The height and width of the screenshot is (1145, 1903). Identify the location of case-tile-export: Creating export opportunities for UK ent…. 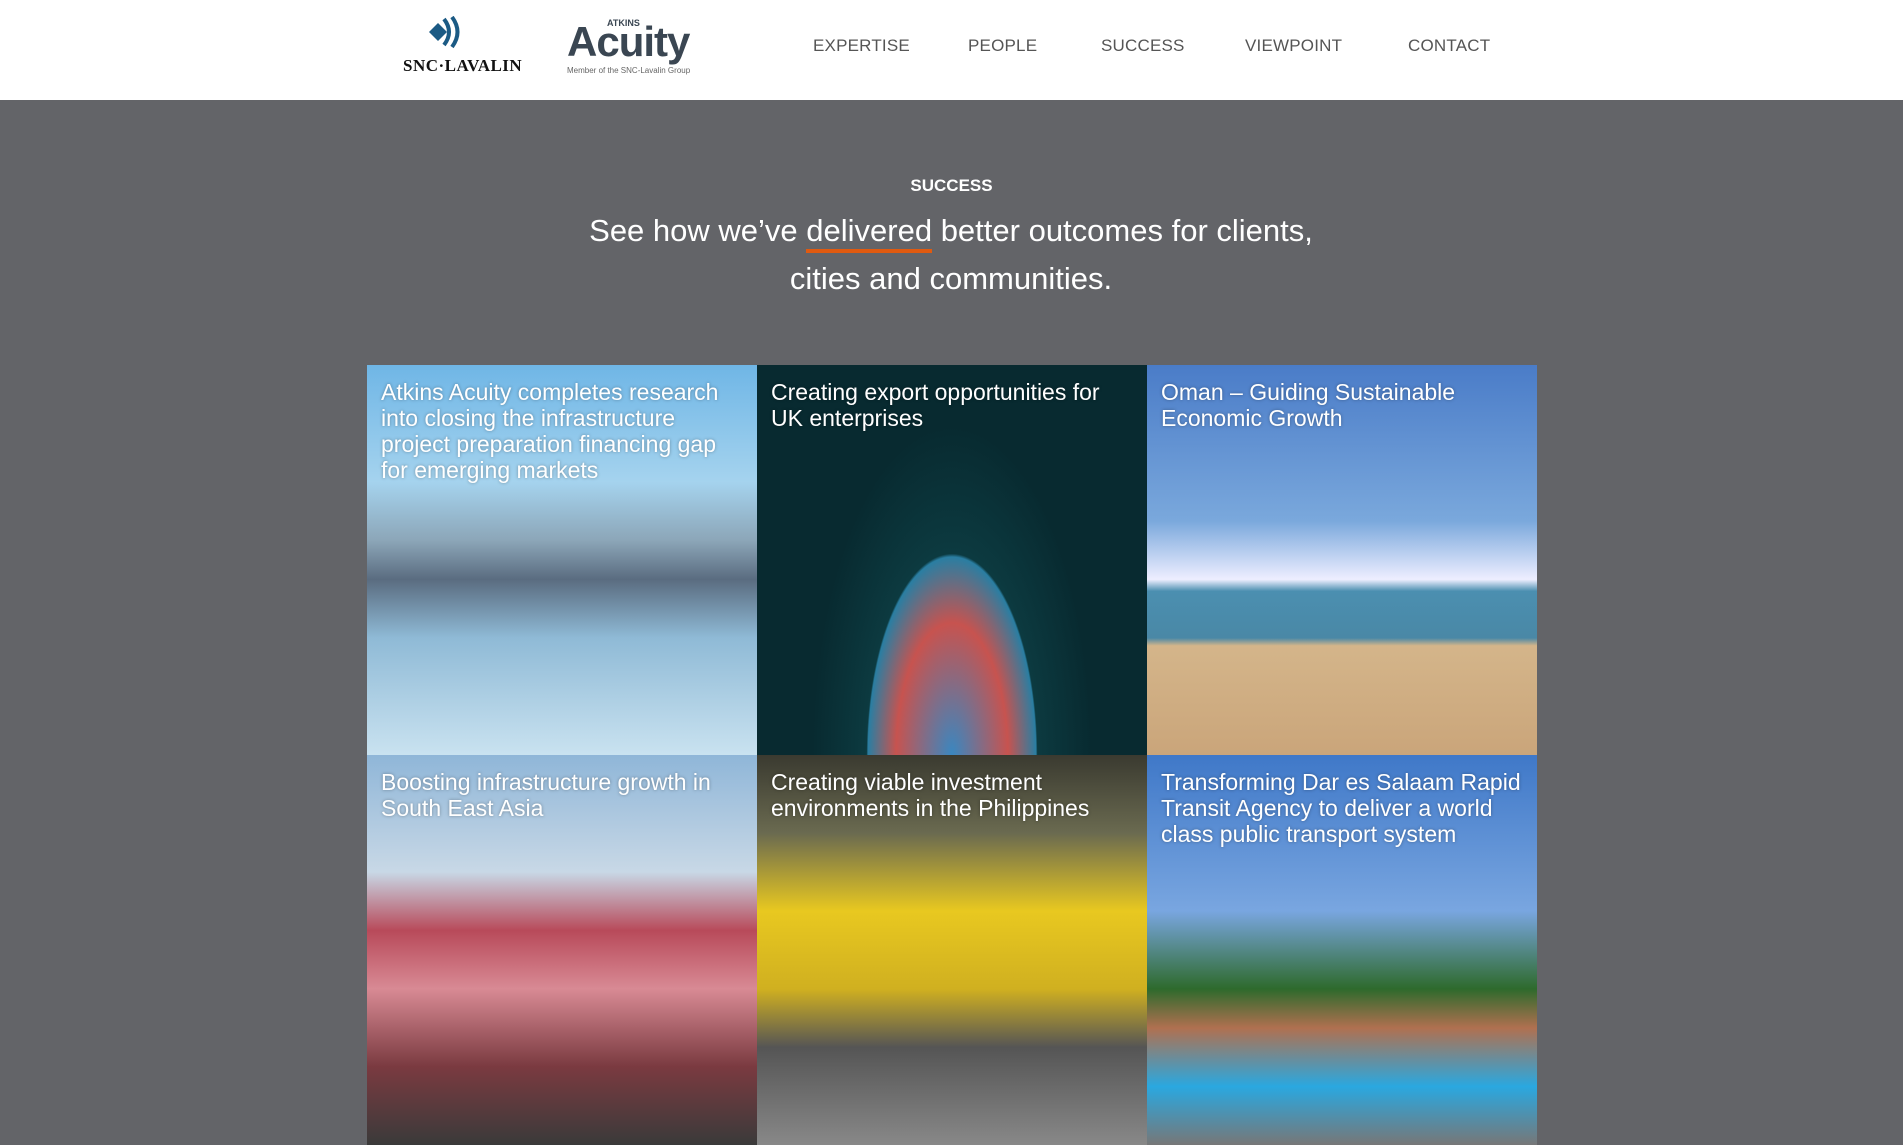
(952, 560).